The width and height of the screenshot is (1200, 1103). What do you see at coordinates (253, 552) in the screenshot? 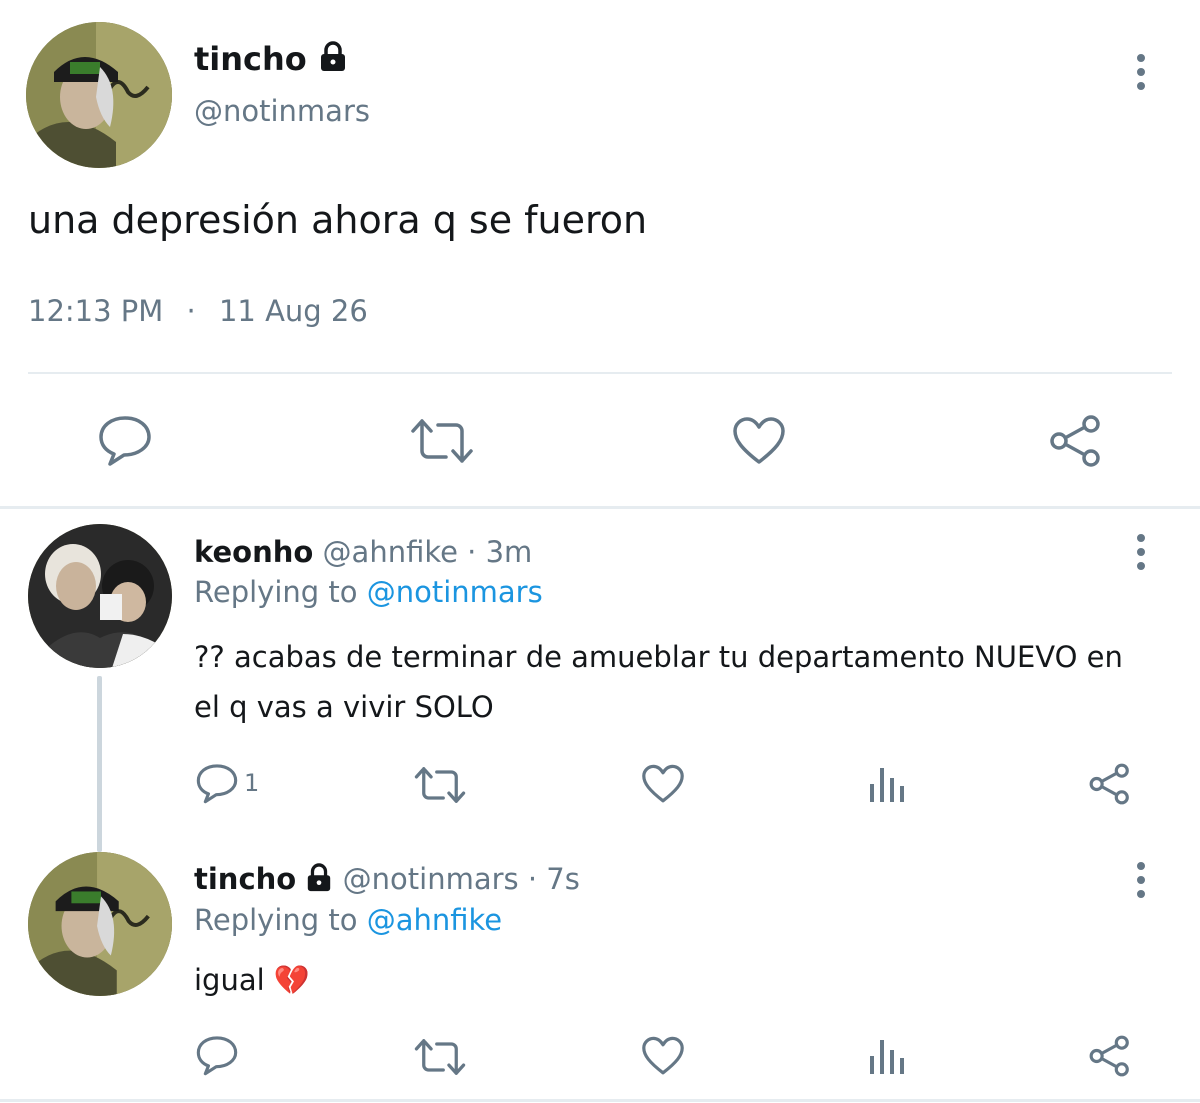
I see `reply-1-display-name: keonho` at bounding box center [253, 552].